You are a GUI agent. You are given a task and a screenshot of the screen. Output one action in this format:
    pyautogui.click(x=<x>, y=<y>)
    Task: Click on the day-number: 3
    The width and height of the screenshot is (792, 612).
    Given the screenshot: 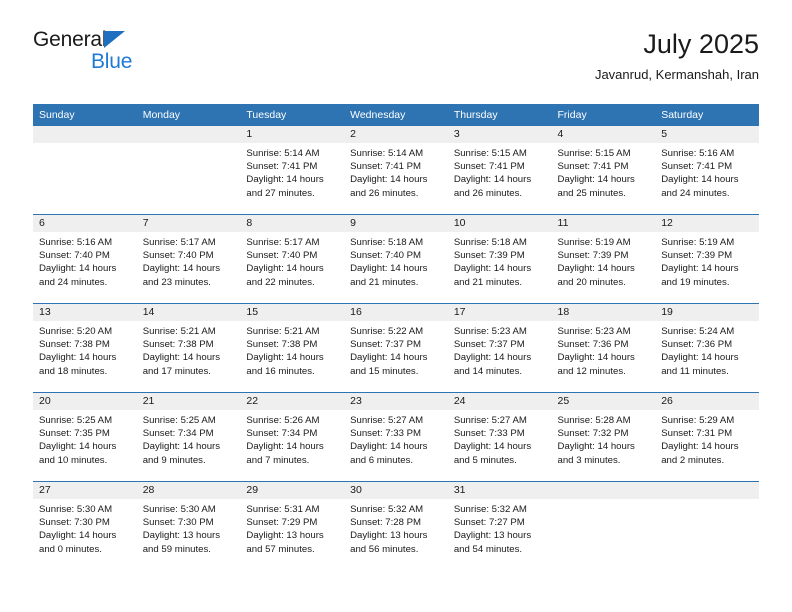 What is the action you would take?
    pyautogui.click(x=499, y=134)
    